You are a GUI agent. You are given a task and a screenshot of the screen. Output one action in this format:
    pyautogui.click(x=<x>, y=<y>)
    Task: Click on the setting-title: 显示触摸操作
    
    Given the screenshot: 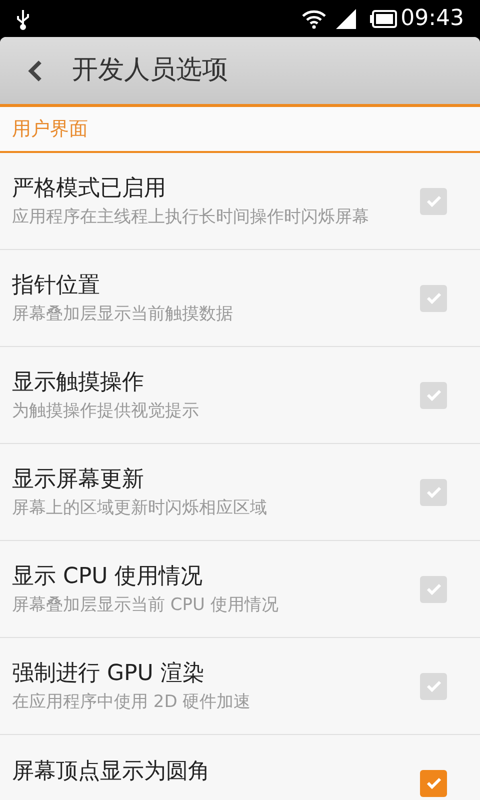 What is the action you would take?
    pyautogui.click(x=78, y=383)
    